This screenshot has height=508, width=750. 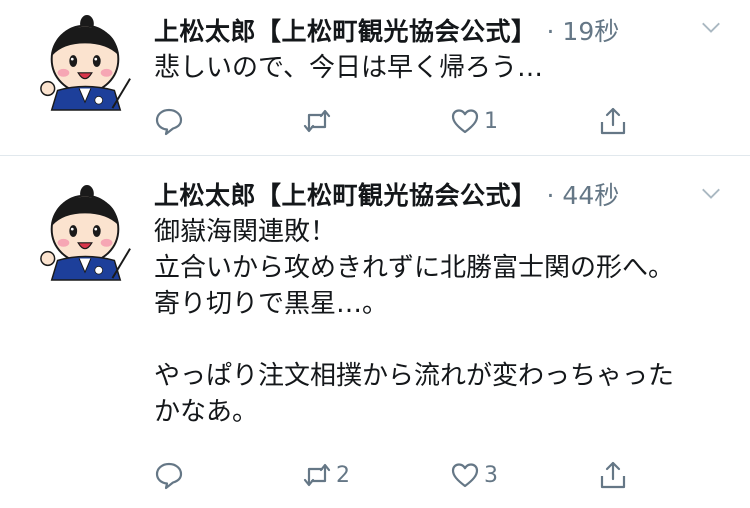 I want to click on tweet-actions: 1, so click(x=394, y=121).